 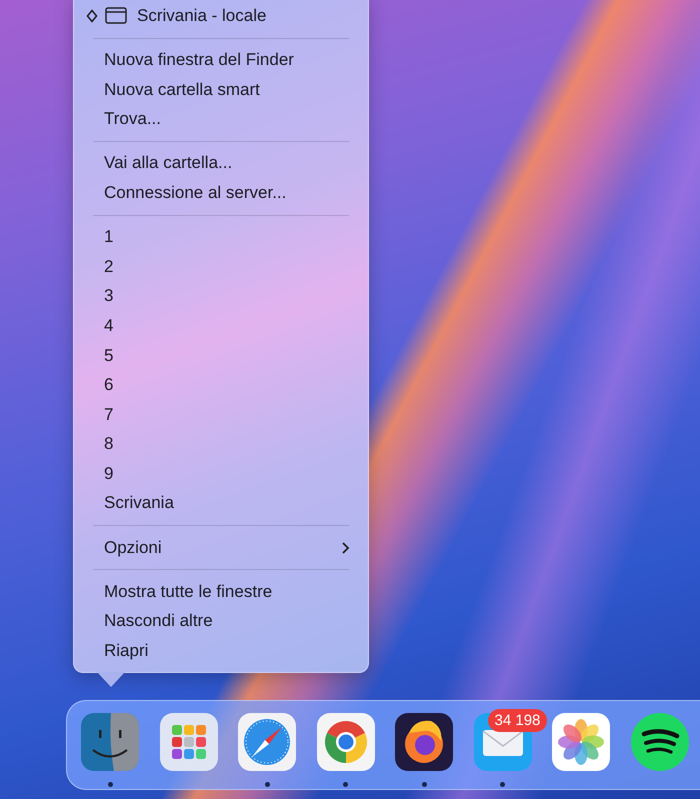 I want to click on menu-item-label: Opzioni, so click(x=133, y=548).